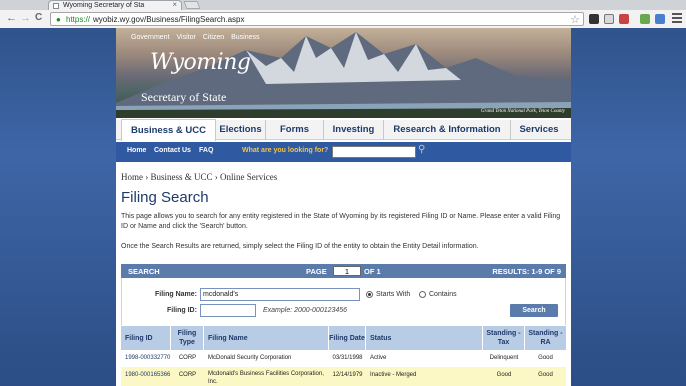 Image resolution: width=686 pixels, height=386 pixels. Describe the element at coordinates (575, 19) in the screenshot. I see `bookmark-star-icon: ☆` at that location.